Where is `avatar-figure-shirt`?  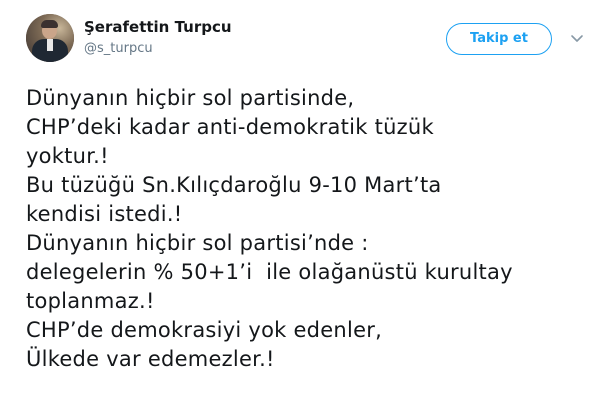 avatar-figure-shirt is located at coordinates (50, 45).